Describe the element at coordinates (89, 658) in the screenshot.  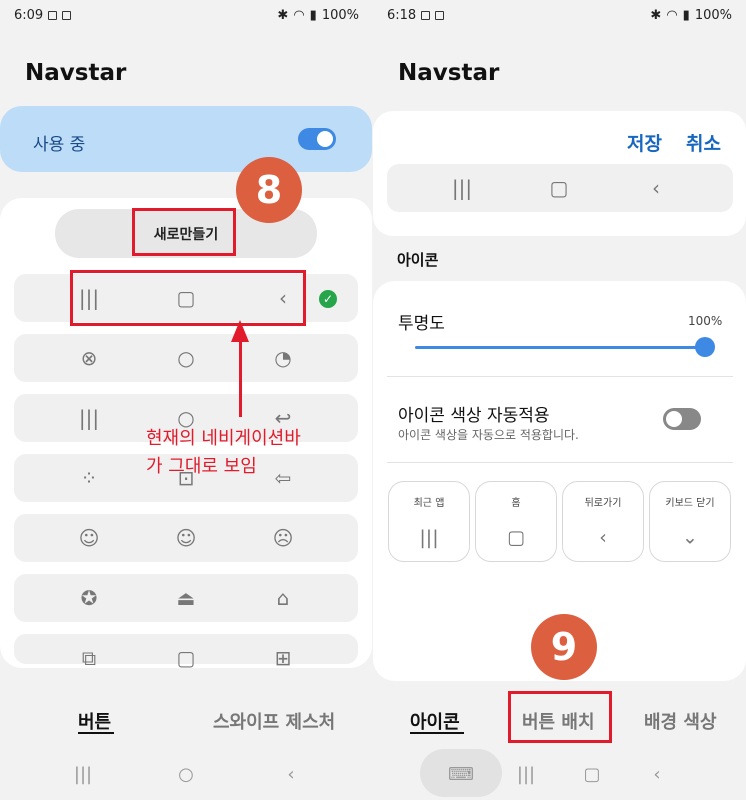
I see `recent-icon: ⧉` at that location.